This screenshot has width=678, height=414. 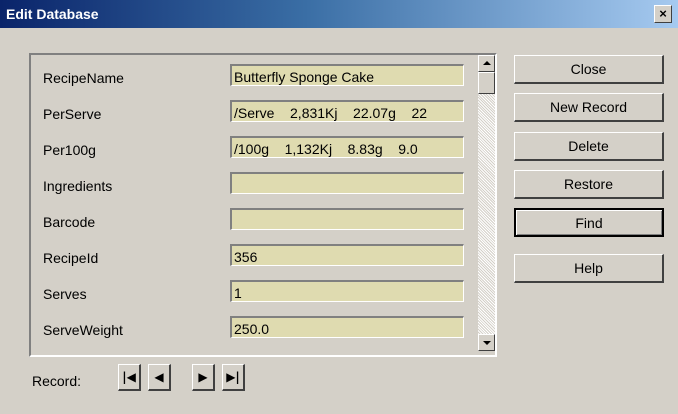 What do you see at coordinates (78, 186) in the screenshot?
I see `ingredients-label: Ingredients` at bounding box center [78, 186].